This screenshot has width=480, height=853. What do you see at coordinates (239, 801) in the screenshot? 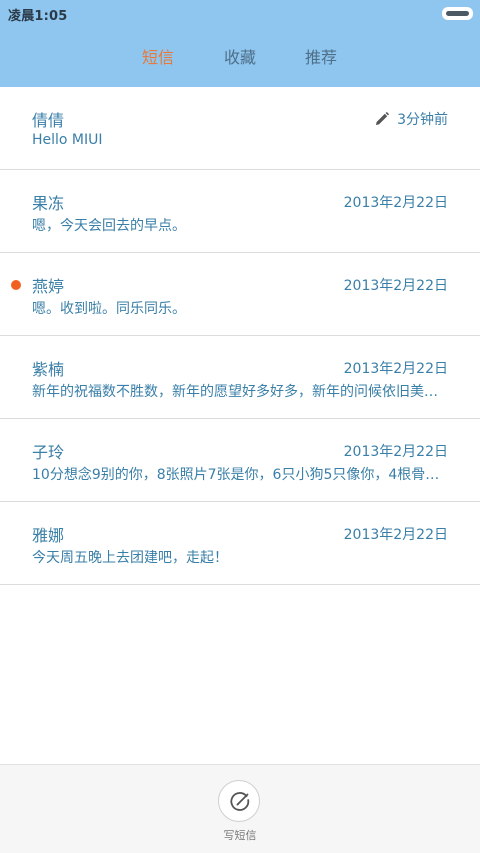
I see `compose-icon` at bounding box center [239, 801].